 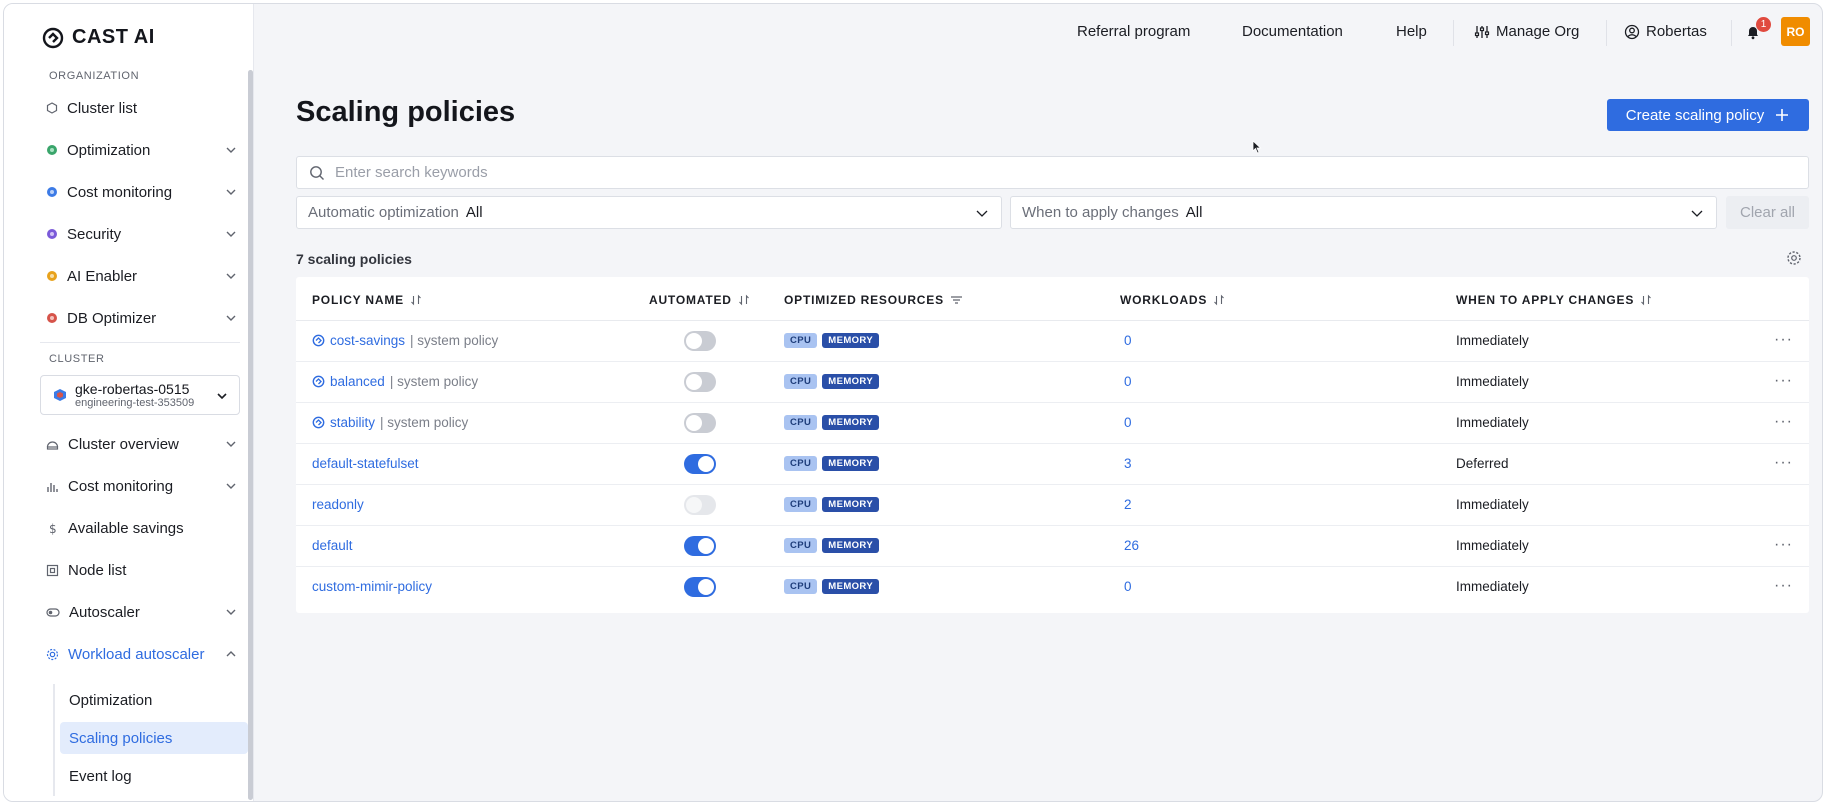 I want to click on sidebar-item-available-savings: $ Available savings, so click(x=142, y=528).